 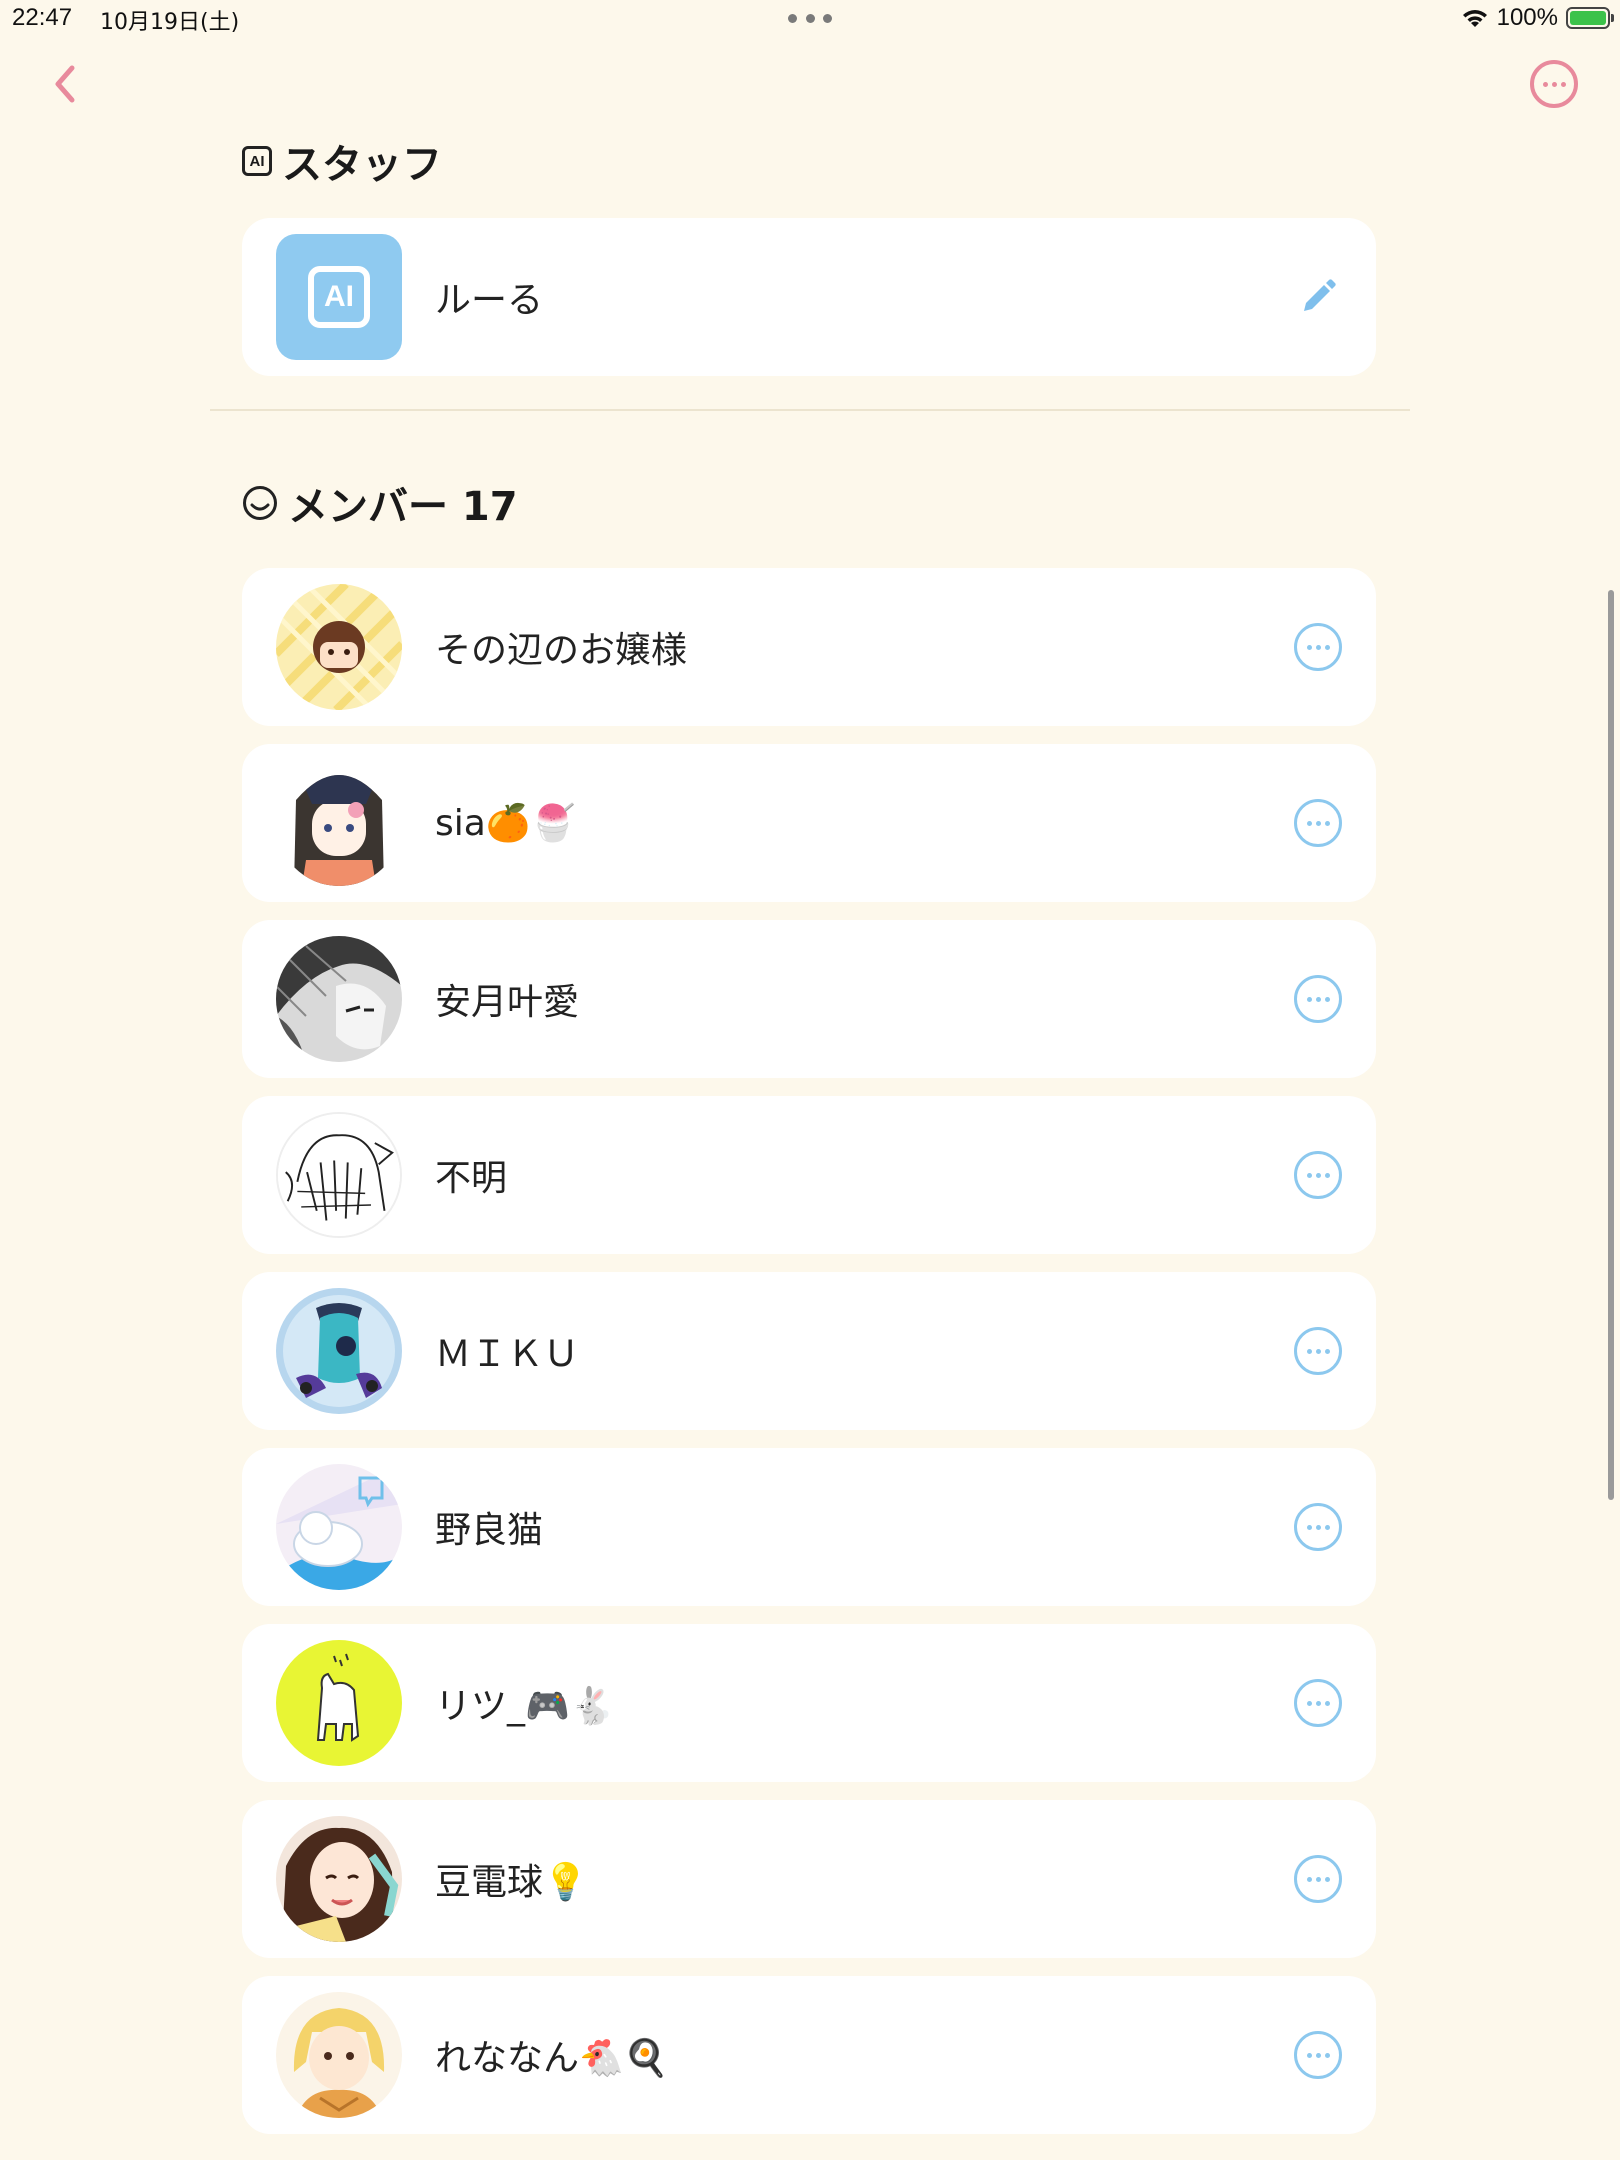 What do you see at coordinates (809, 1527) in the screenshot?
I see `member-card: 野良猫` at bounding box center [809, 1527].